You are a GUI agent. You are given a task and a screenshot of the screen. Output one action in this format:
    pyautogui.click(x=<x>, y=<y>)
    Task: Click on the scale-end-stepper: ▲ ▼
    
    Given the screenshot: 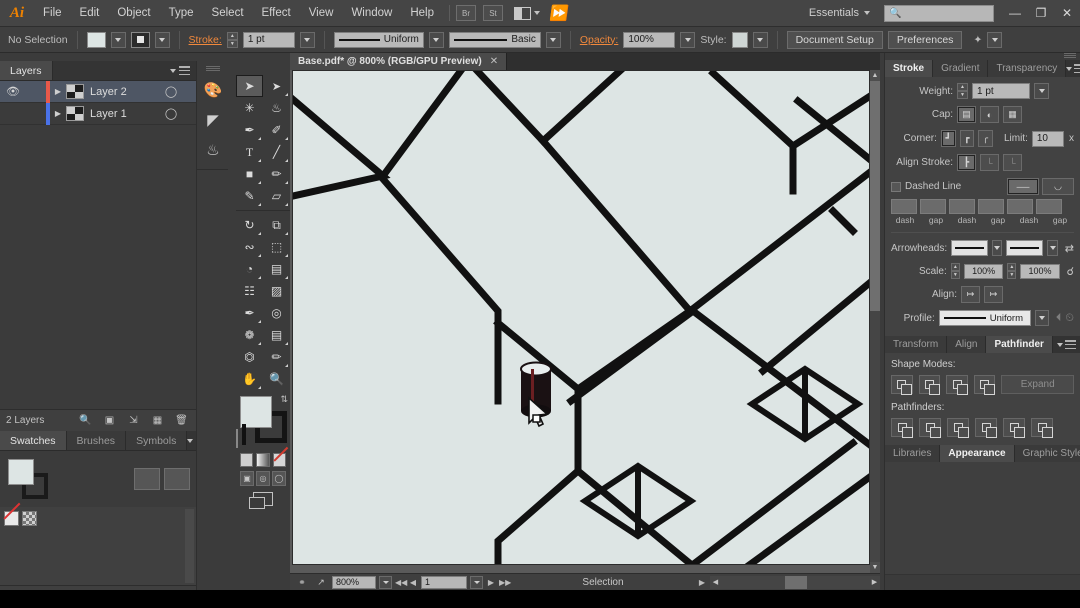 What is the action you would take?
    pyautogui.click(x=1012, y=271)
    